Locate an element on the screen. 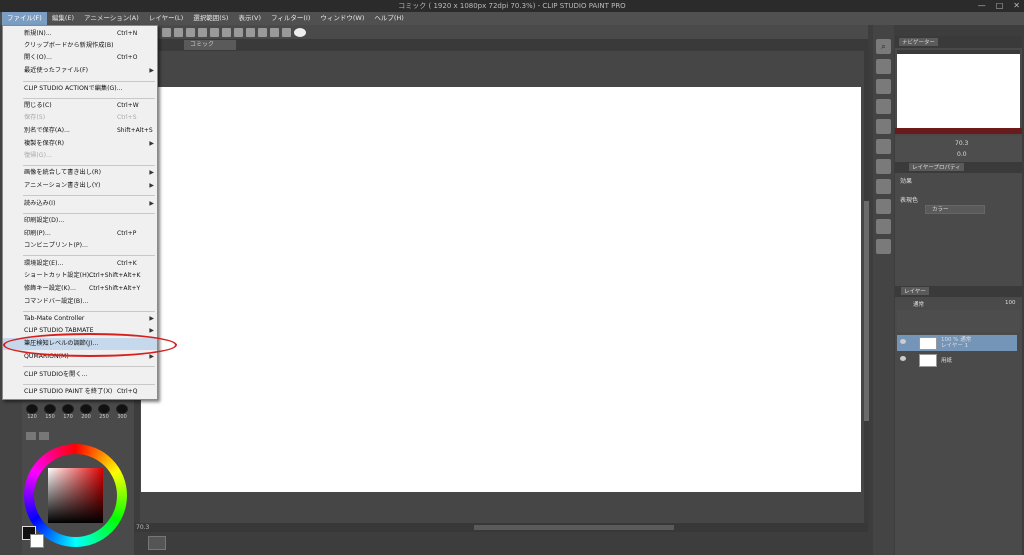 This screenshot has height=555, width=1024. menu-file: ファイル(F) is located at coordinates (24, 18).